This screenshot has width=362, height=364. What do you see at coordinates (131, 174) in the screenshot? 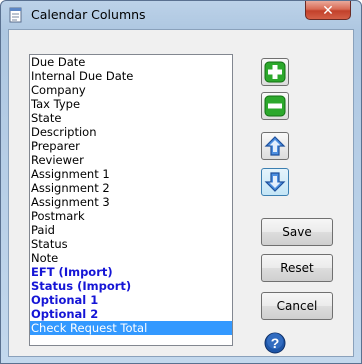
I see `list-item: Assignment 1` at bounding box center [131, 174].